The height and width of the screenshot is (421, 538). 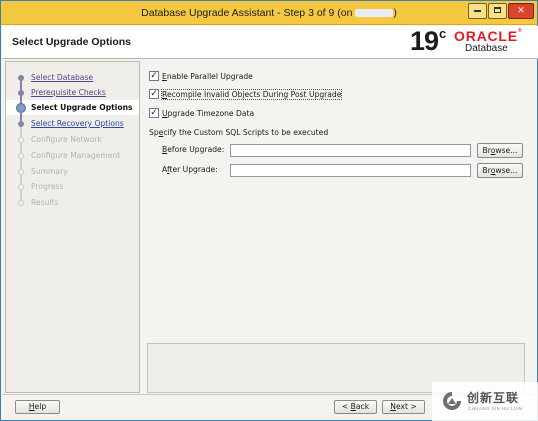 I want to click on step-select-upgrade-options: Select Upgrade Options, so click(x=72, y=105).